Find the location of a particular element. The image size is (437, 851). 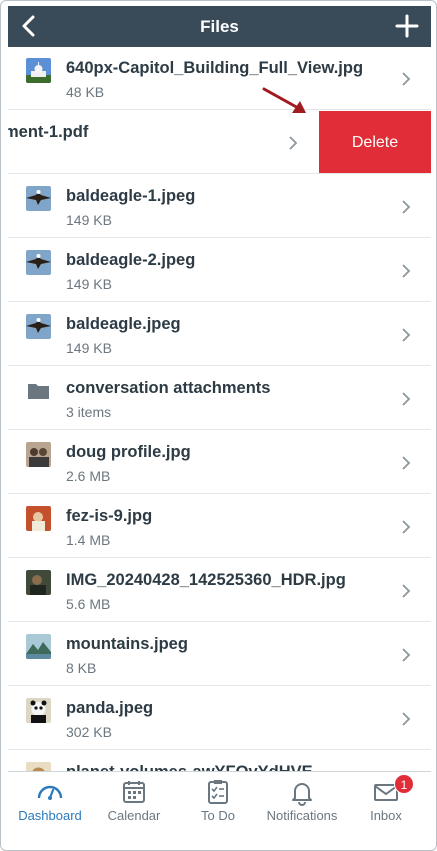

tab-label: To Do is located at coordinates (218, 815).